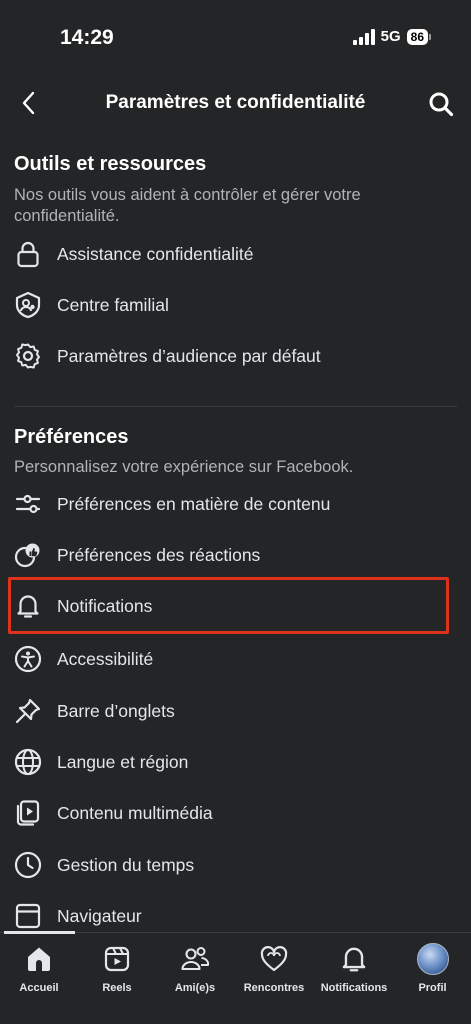 This screenshot has height=1024, width=471. I want to click on status-indicators: 5G 86, so click(391, 36).